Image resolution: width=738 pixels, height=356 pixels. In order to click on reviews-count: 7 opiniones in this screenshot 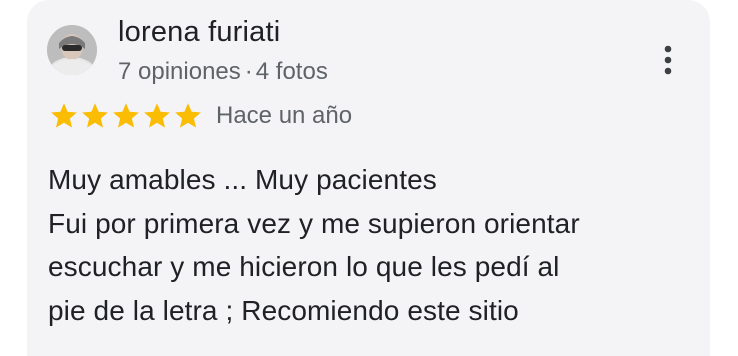, I will do `click(179, 71)`.